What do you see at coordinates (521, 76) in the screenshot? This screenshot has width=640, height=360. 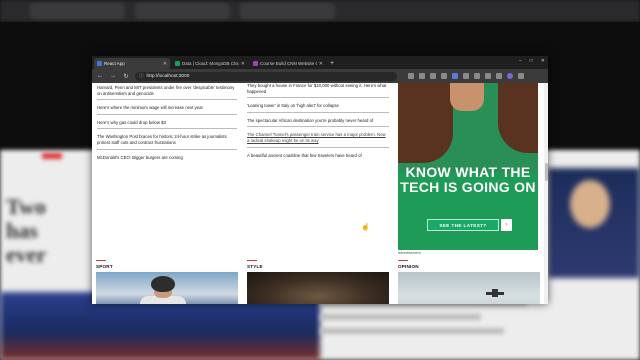 I see `menu-dots-icon` at bounding box center [521, 76].